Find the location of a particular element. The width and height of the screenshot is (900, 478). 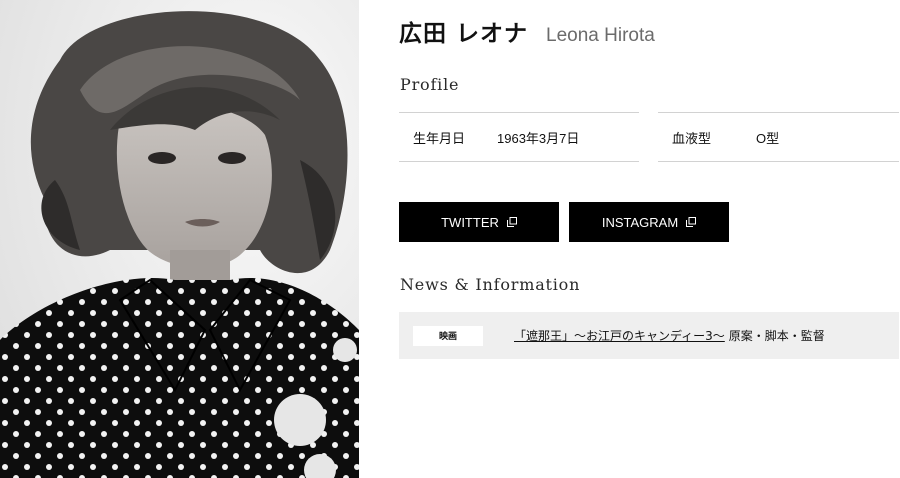

blood-type-label: 血液型 is located at coordinates (692, 139).